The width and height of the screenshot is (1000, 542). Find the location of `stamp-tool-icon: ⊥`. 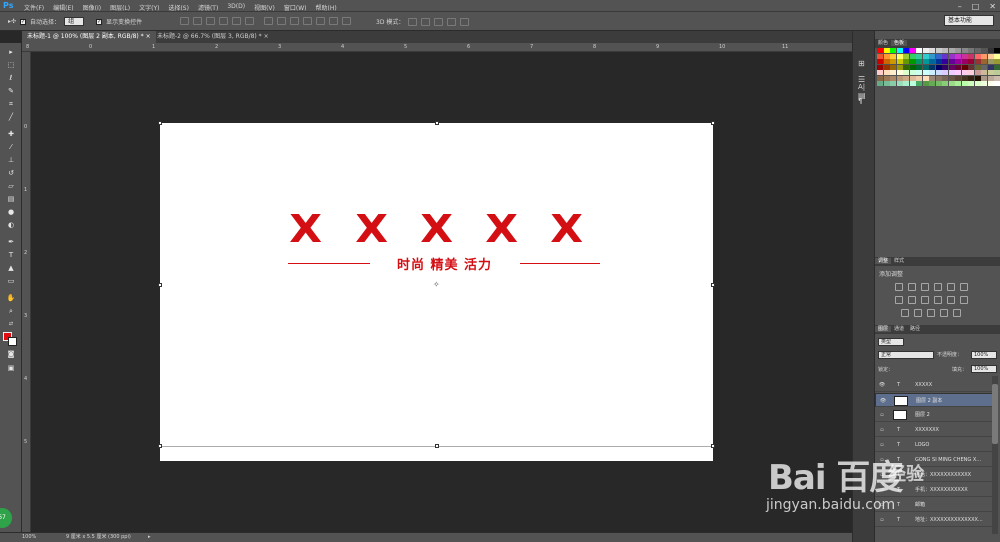

stamp-tool-icon: ⊥ is located at coordinates (11, 160).